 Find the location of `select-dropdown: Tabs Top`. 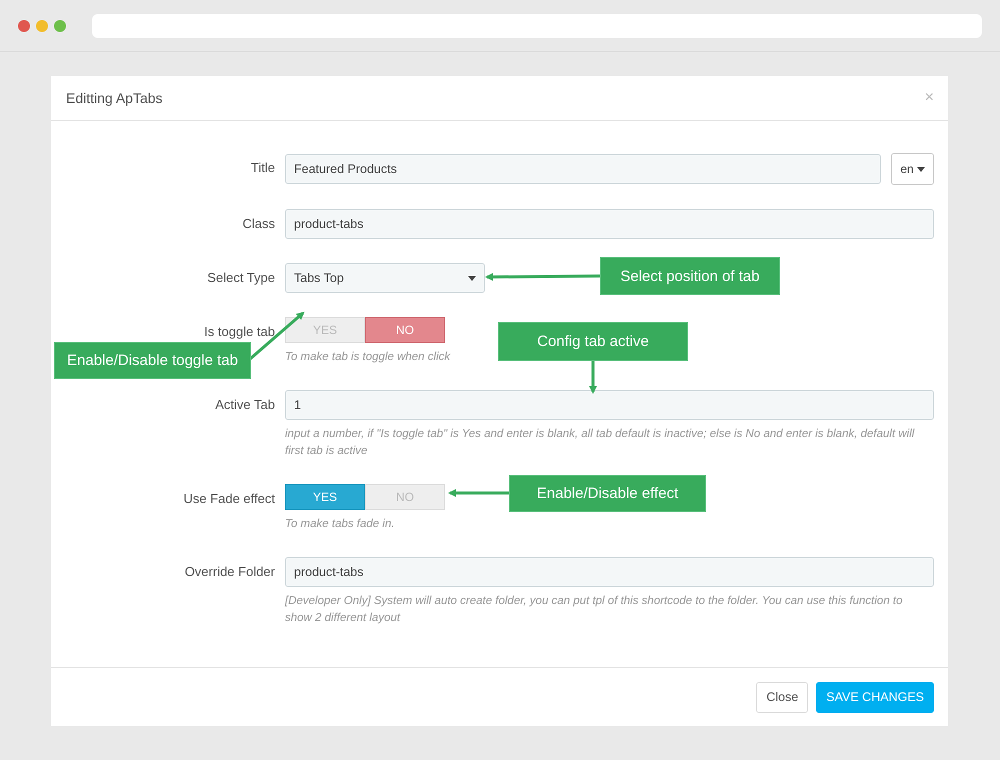

select-dropdown: Tabs Top is located at coordinates (385, 278).